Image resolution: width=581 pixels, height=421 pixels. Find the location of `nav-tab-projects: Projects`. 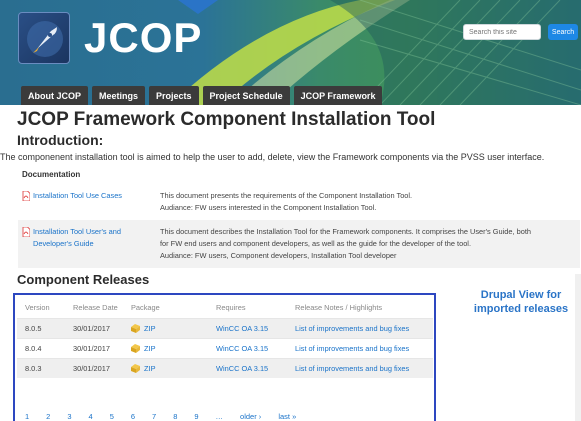

nav-tab-projects: Projects is located at coordinates (174, 95).